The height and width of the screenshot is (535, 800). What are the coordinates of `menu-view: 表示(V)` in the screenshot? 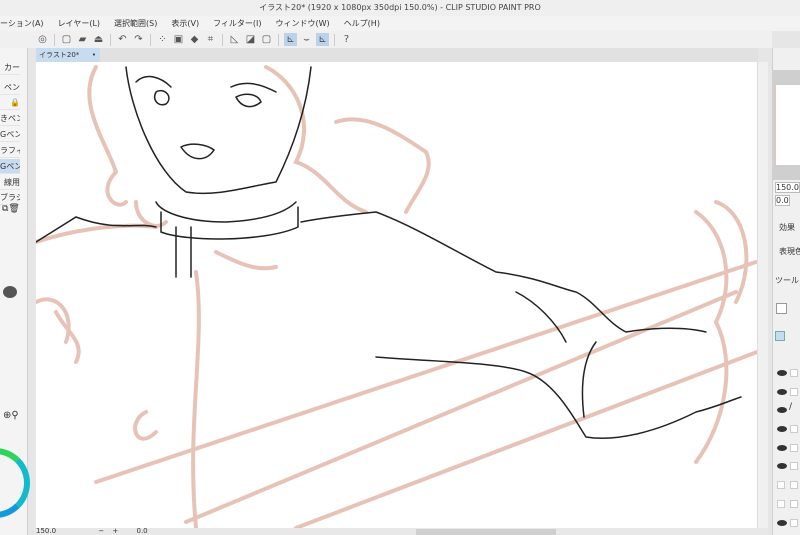 It's located at (185, 23).